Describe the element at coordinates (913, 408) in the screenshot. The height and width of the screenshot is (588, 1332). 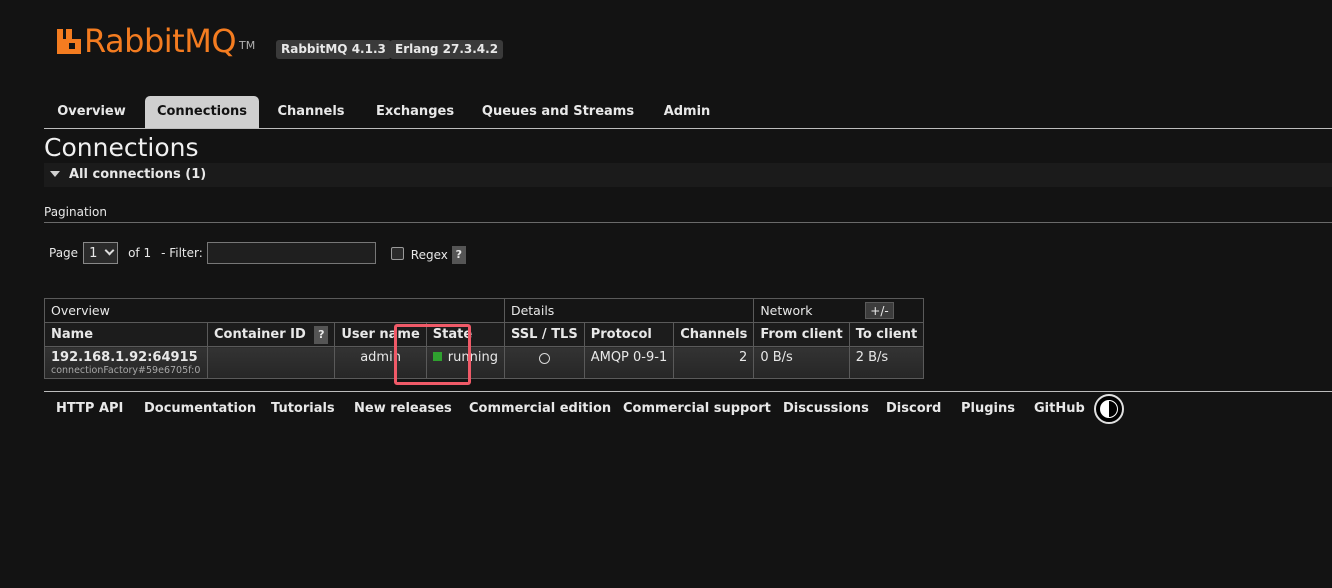
I see `footer-link-discord: Discord` at that location.